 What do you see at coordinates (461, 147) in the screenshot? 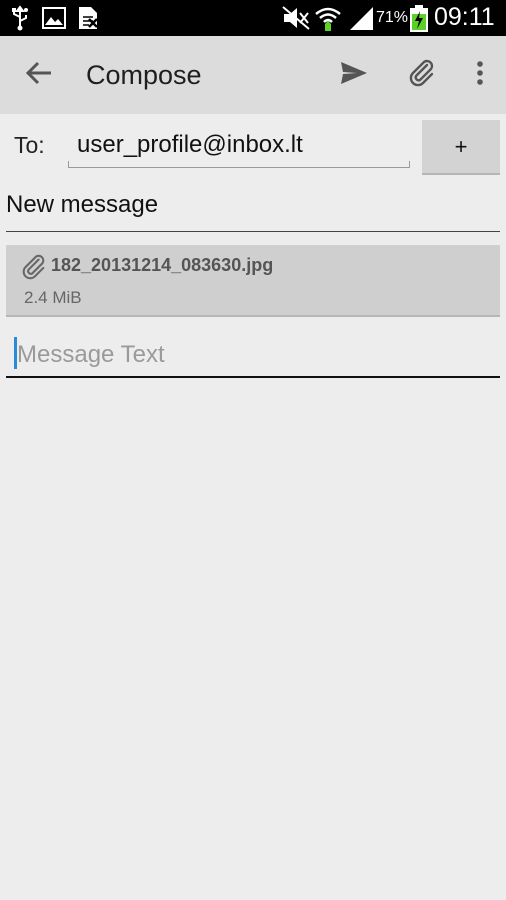
I see `add-recipient-button: +` at bounding box center [461, 147].